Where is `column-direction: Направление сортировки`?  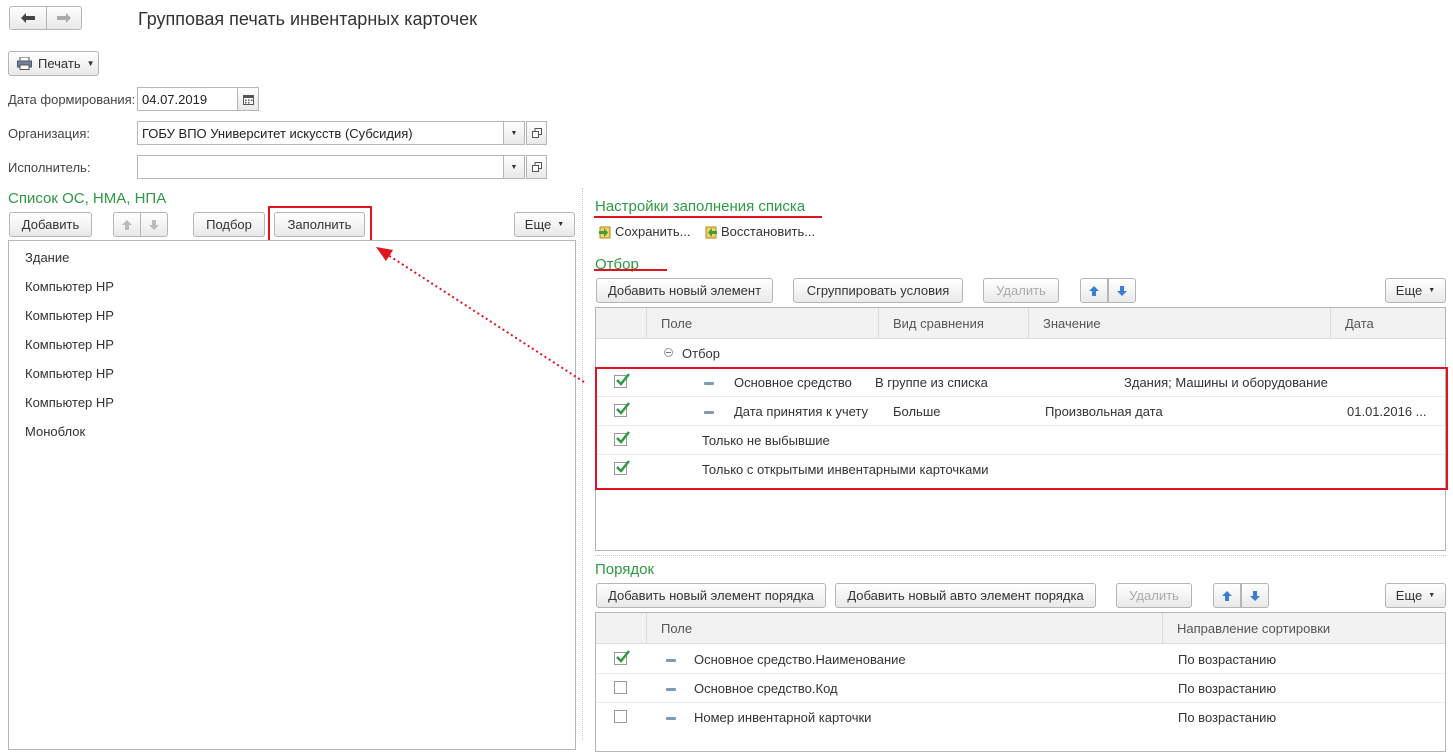
column-direction: Направление сортировки is located at coordinates (1304, 628).